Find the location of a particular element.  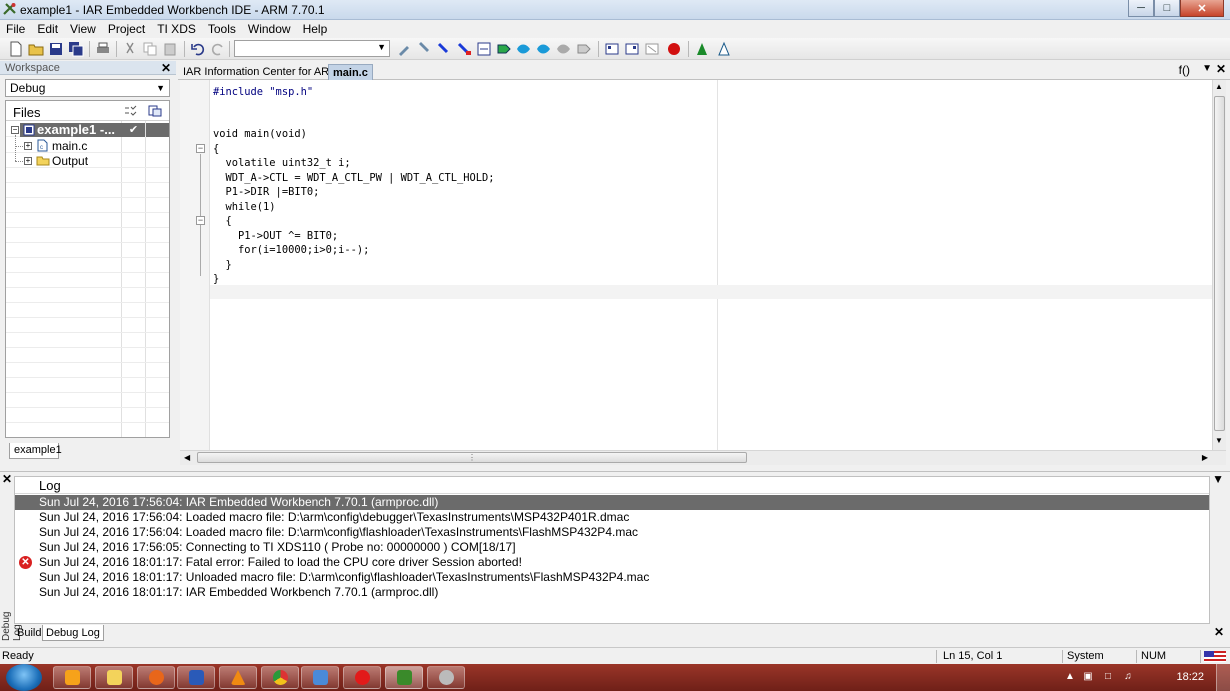

menu-file: File is located at coordinates (15, 29).